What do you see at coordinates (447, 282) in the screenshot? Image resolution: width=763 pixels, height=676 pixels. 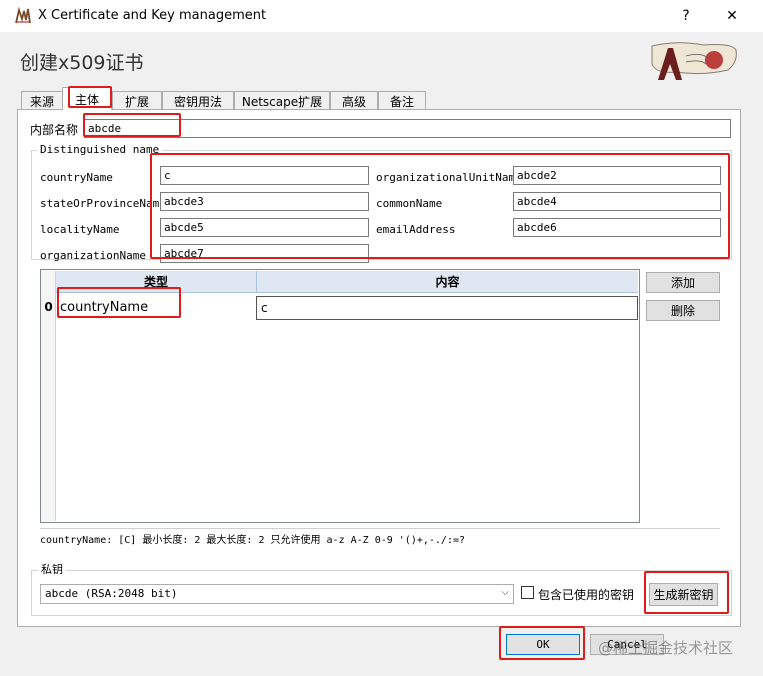 I see `column-header-content: 内容` at bounding box center [447, 282].